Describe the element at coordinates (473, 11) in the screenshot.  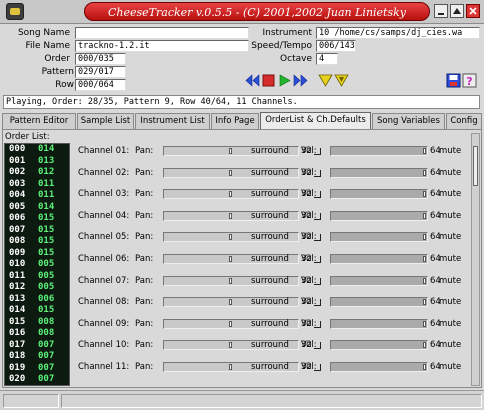
I see `close-button` at that location.